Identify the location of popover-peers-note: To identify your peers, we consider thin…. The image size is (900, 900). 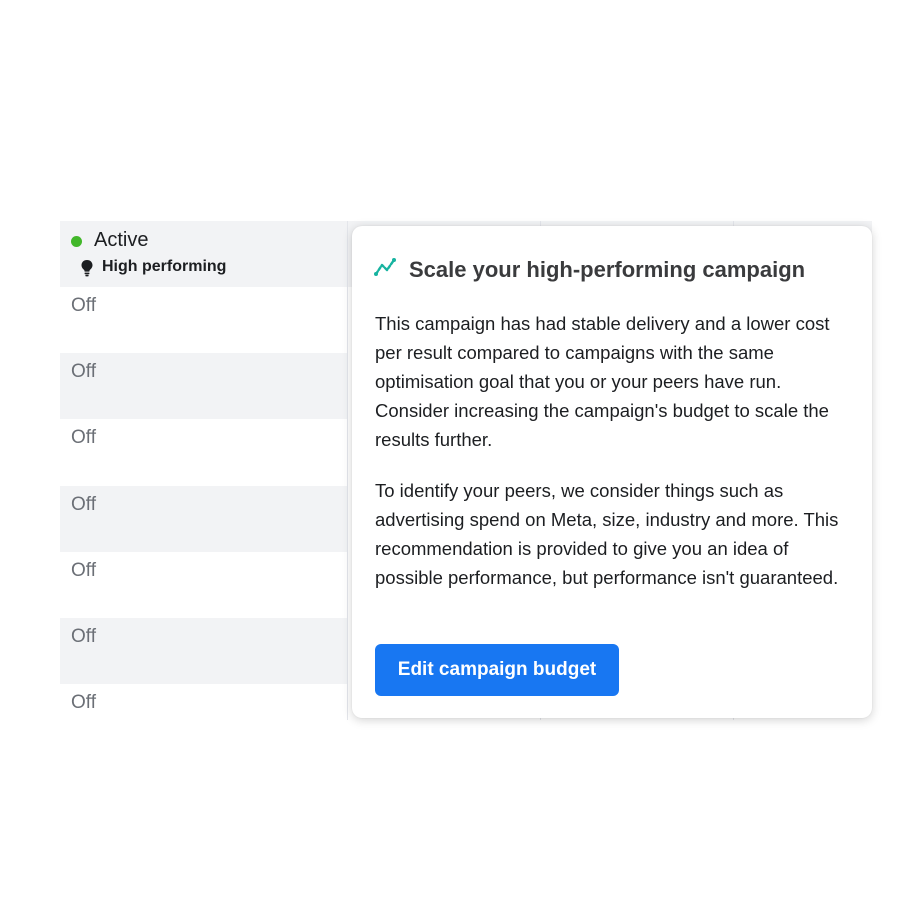
(607, 534).